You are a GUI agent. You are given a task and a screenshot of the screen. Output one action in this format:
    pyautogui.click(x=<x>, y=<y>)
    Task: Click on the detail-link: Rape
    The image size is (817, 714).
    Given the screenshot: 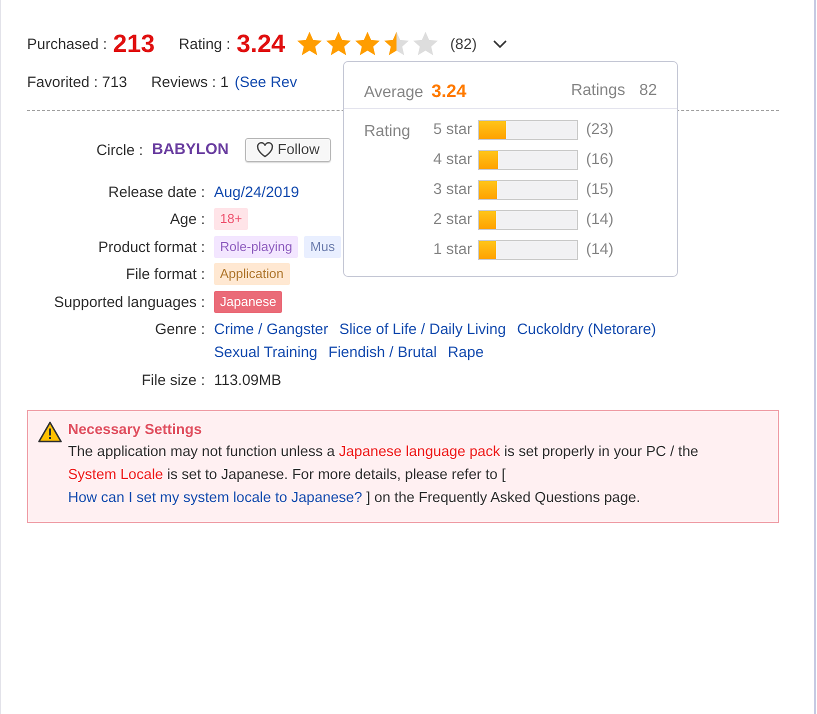 What is the action you would take?
    pyautogui.click(x=466, y=352)
    